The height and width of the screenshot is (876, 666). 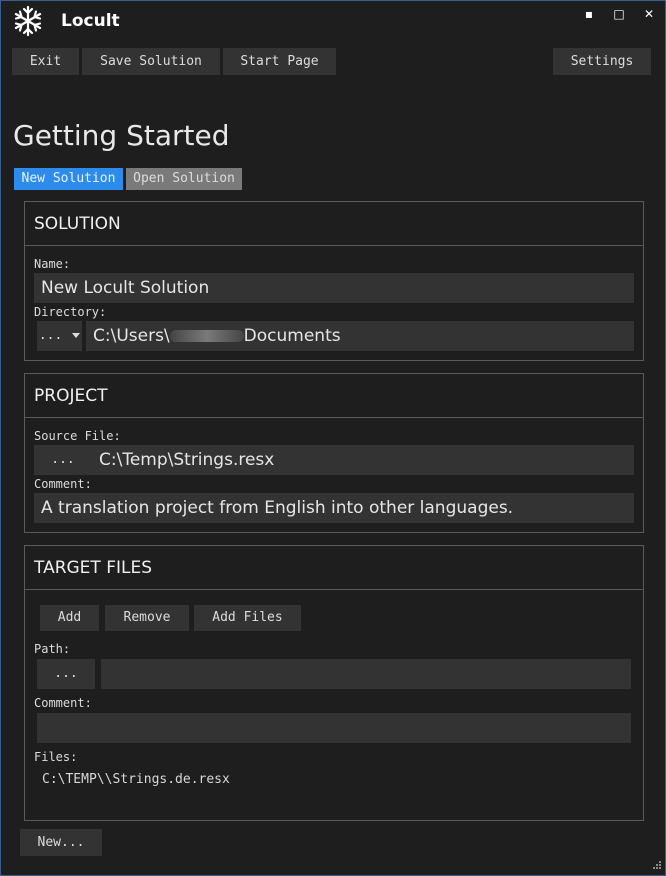 What do you see at coordinates (649, 14) in the screenshot?
I see `close-button: ✕` at bounding box center [649, 14].